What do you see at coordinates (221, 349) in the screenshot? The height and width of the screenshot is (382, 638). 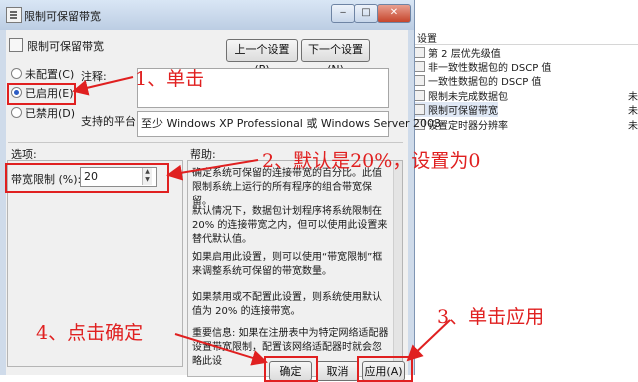 I see `arrow-step4` at bounding box center [221, 349].